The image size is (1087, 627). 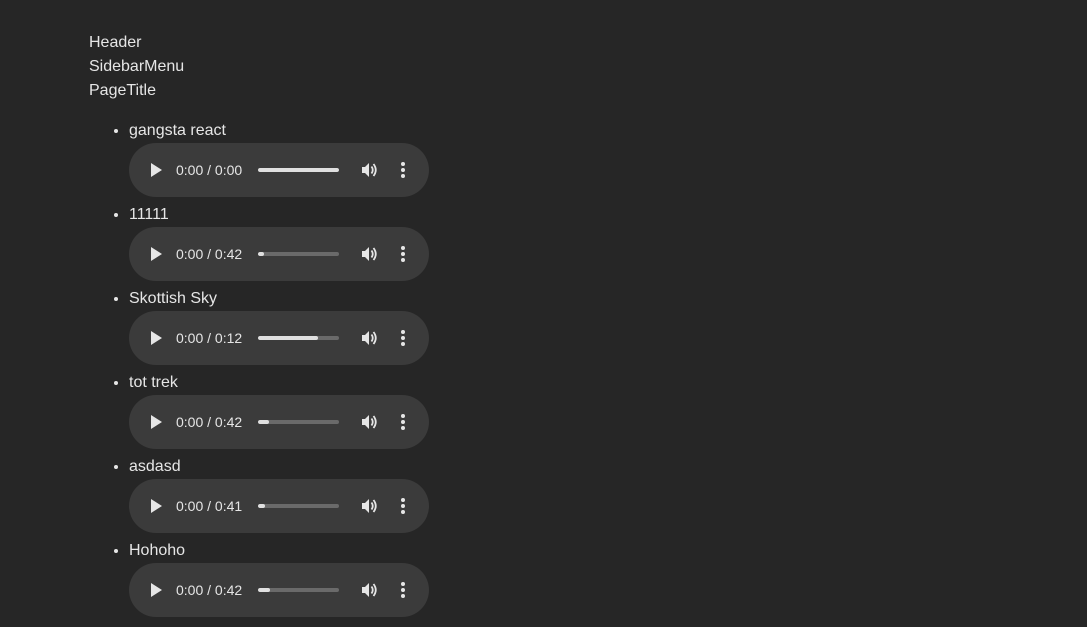 I want to click on track-item: gangsta react 0:00 / 0:00, so click(x=279, y=161).